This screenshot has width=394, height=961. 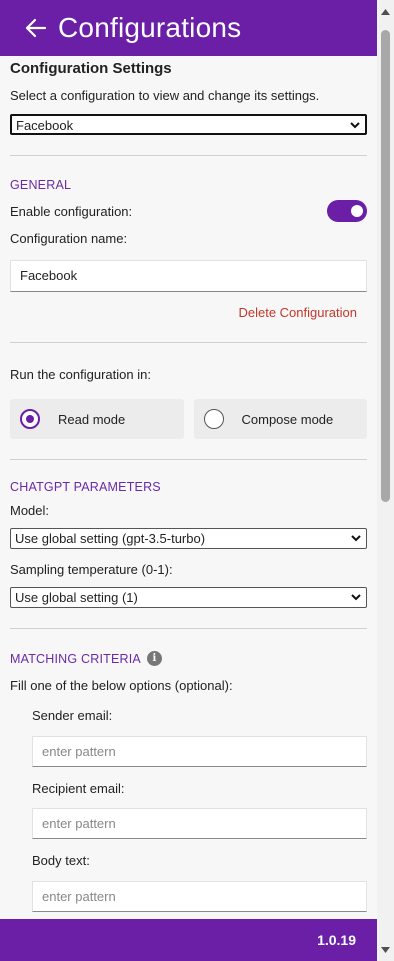 What do you see at coordinates (45, 125) in the screenshot?
I see `configuration-select-value: Facebook` at bounding box center [45, 125].